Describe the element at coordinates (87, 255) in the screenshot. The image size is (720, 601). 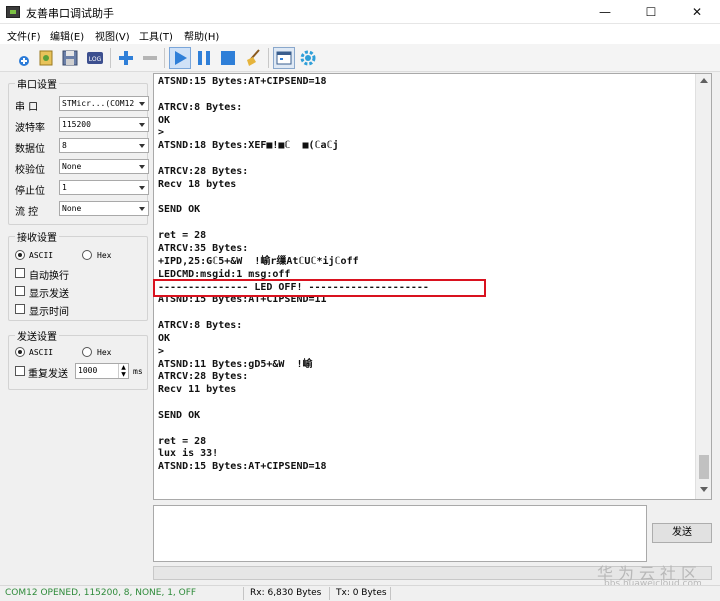
I see `receive-hex-radio` at that location.